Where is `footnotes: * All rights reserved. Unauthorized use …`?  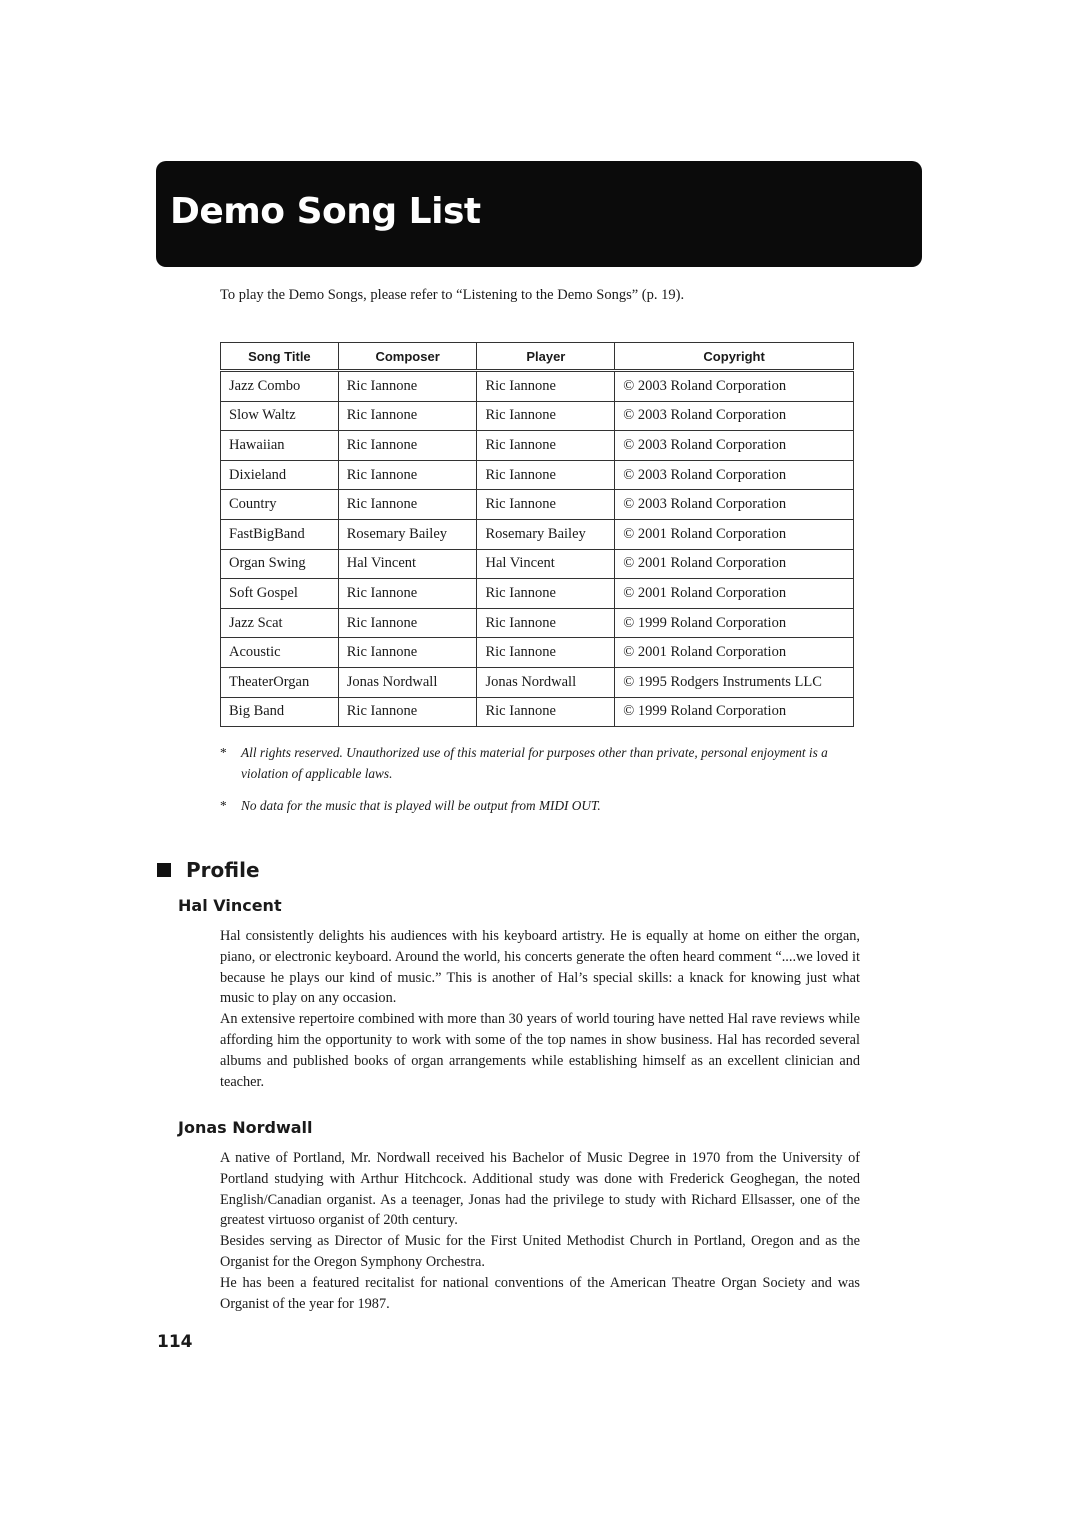
footnotes: * All rights reserved. Unauthorized use … is located at coordinates (540, 784).